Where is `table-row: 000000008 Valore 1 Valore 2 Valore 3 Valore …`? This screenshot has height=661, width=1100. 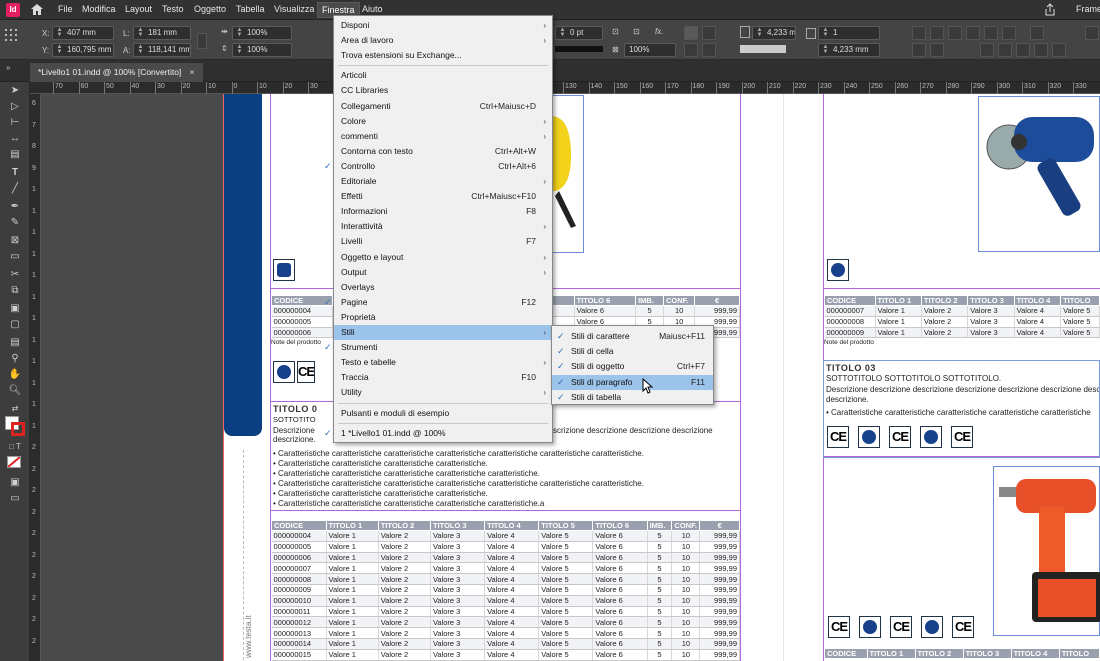 table-row: 000000008 Valore 1 Valore 2 Valore 3 Valore … is located at coordinates (505, 579).